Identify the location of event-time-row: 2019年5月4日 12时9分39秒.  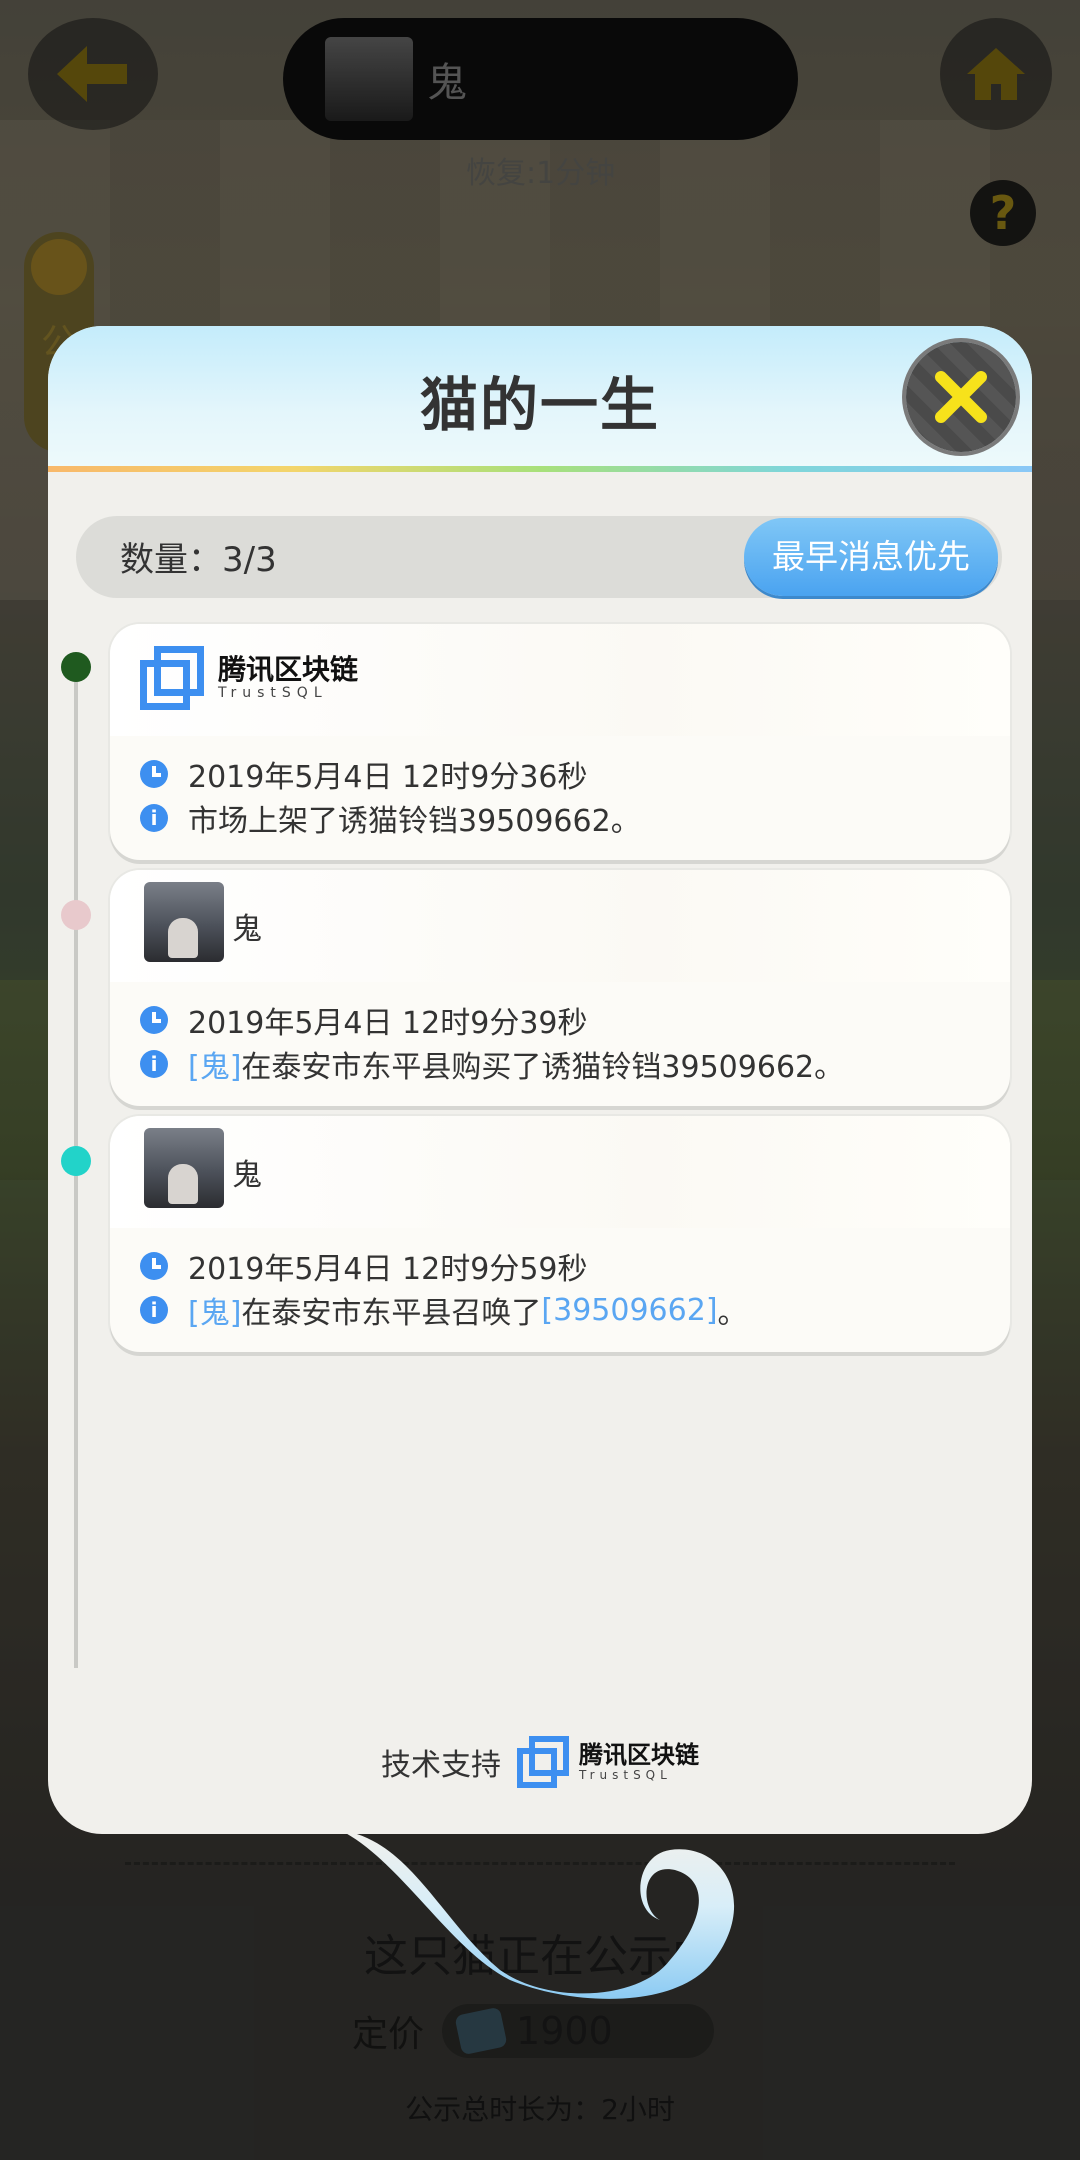
(364, 1020).